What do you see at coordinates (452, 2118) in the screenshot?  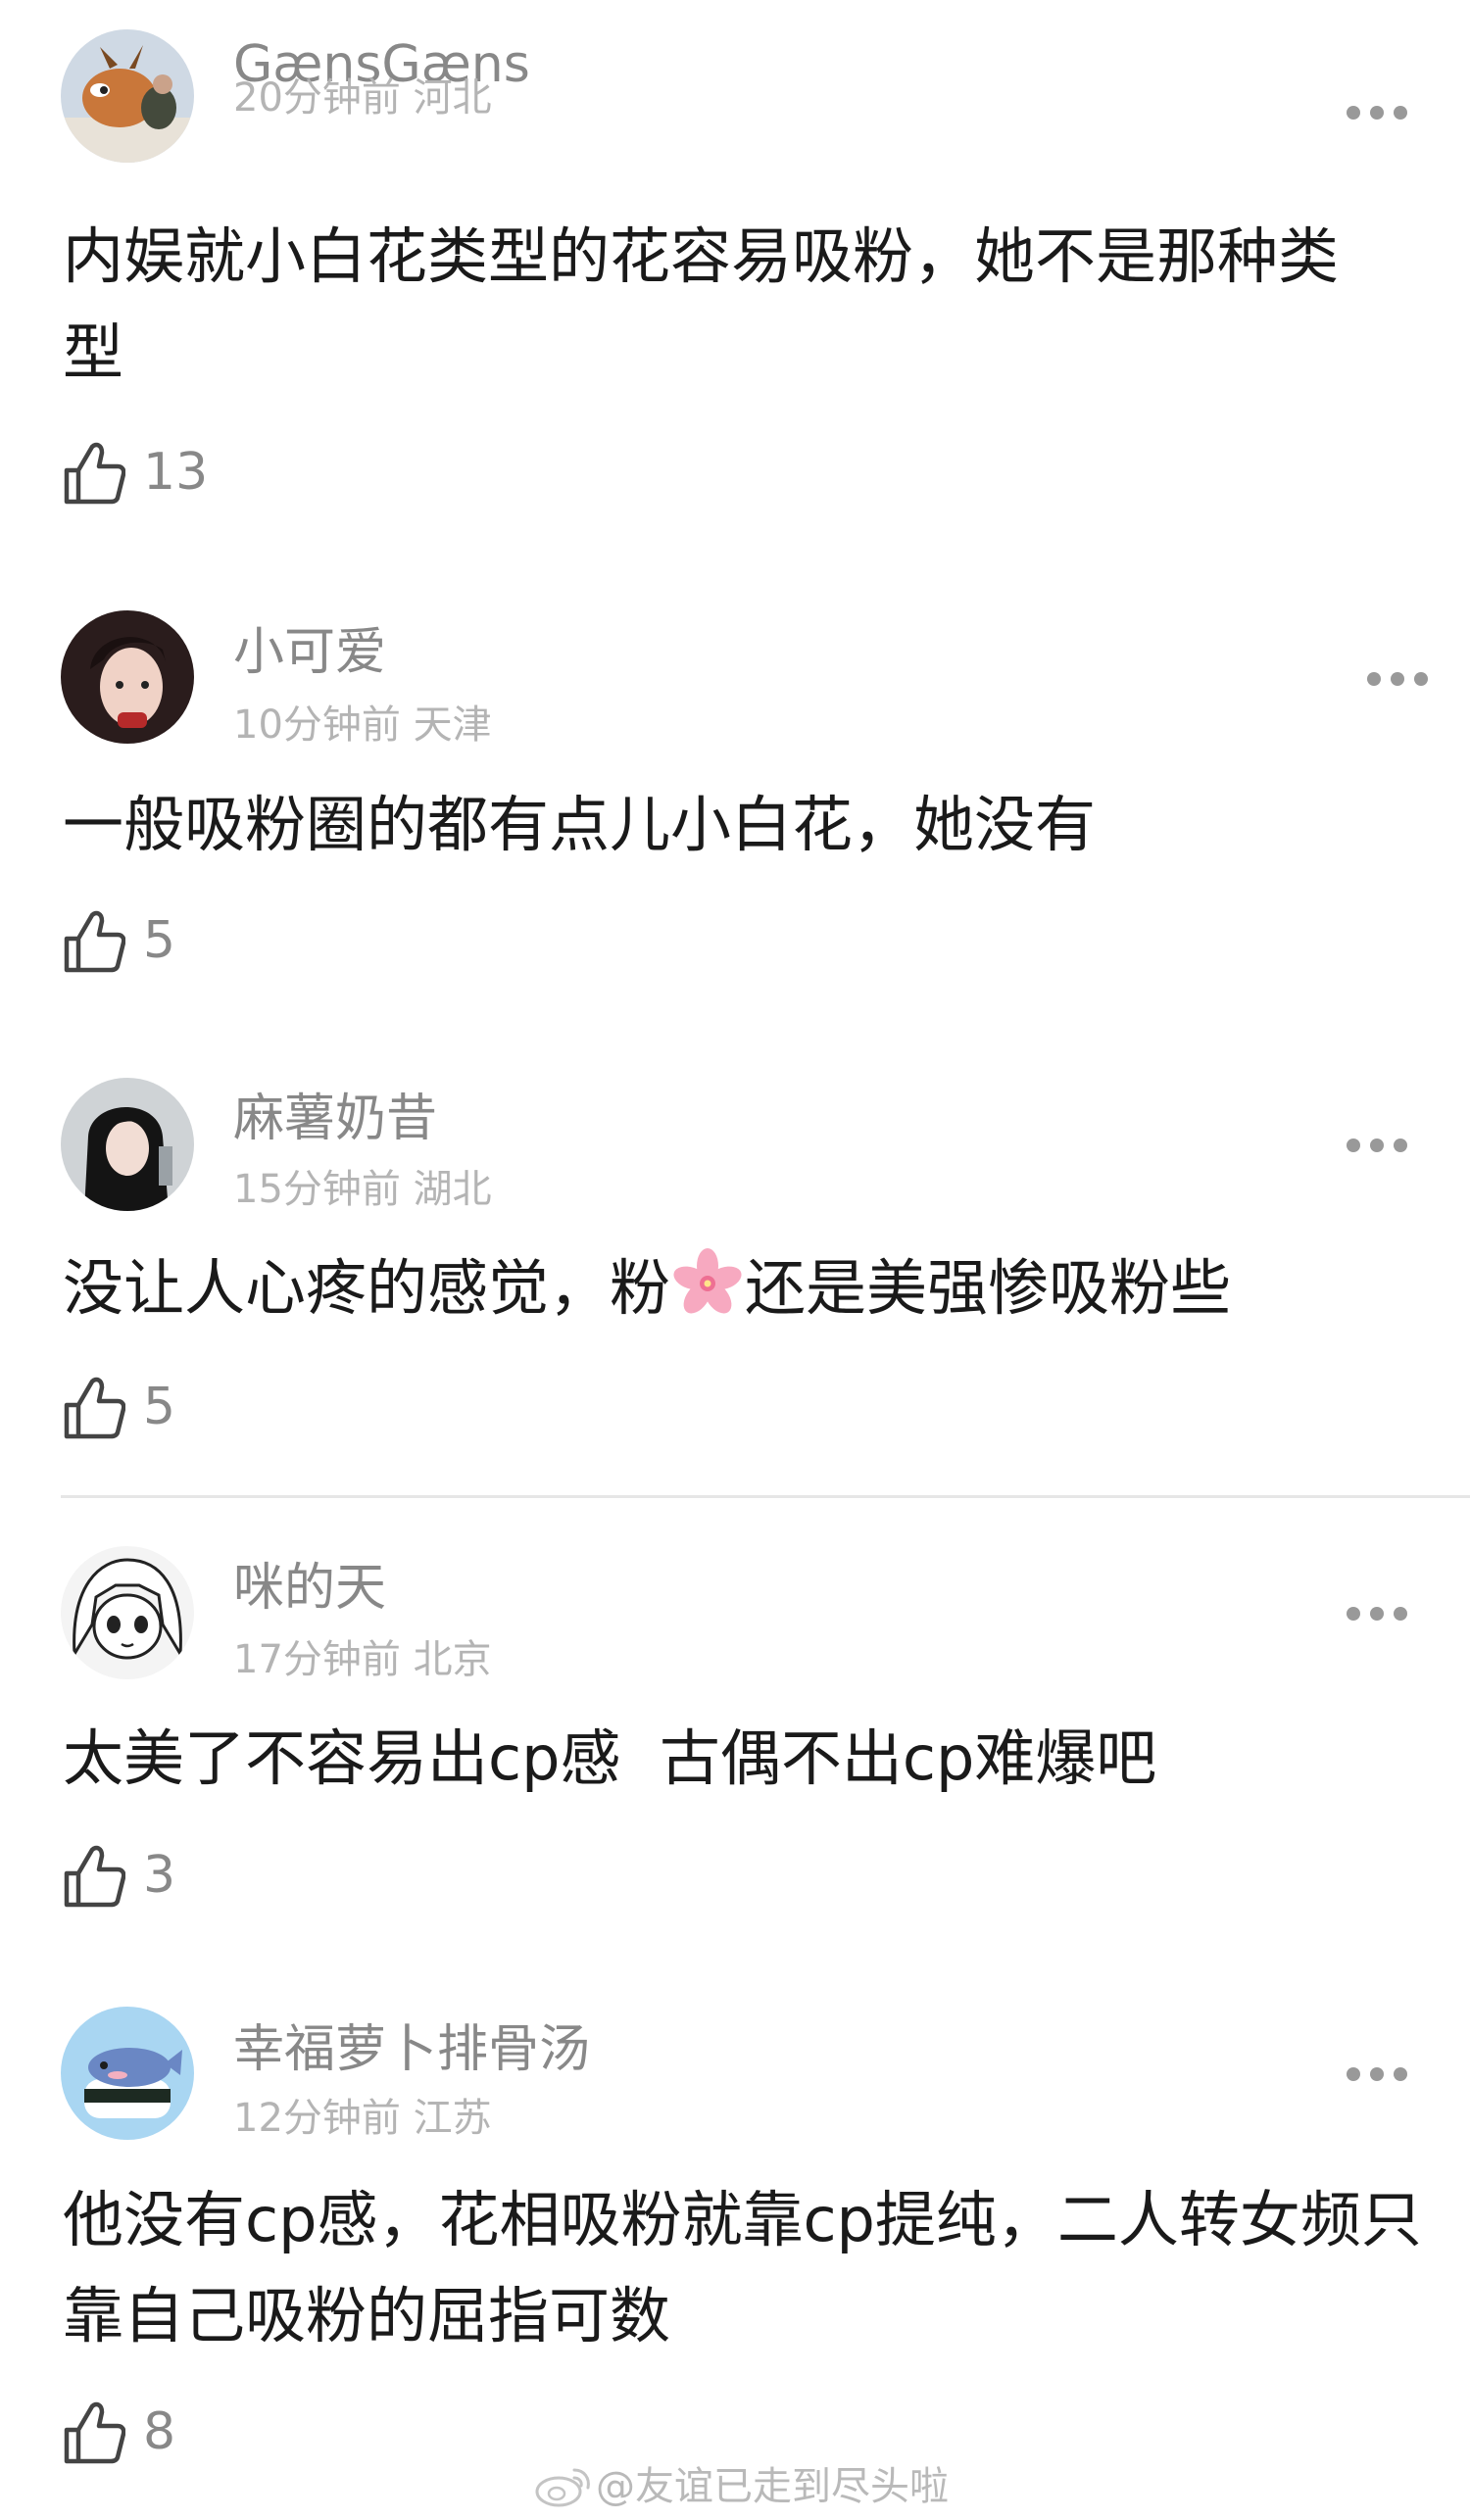 I see `comment-location: 江苏` at bounding box center [452, 2118].